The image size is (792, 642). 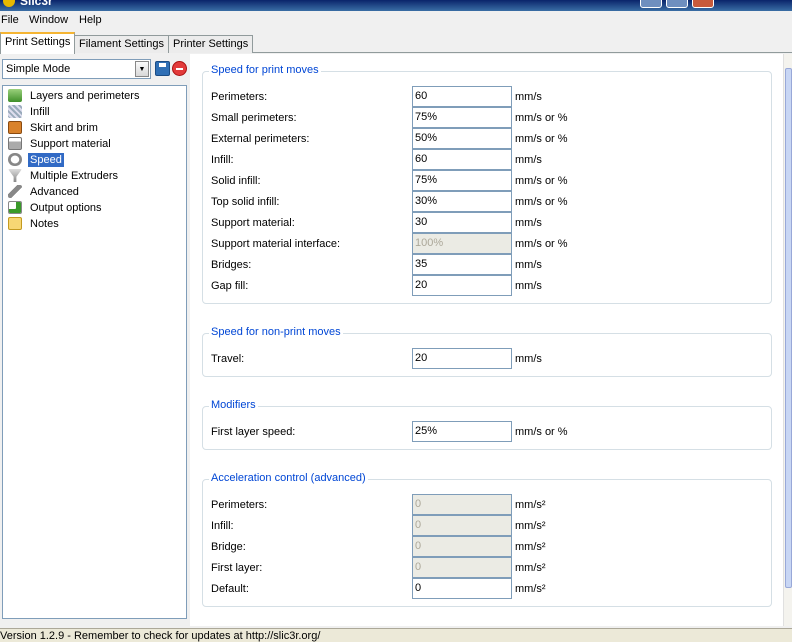 I want to click on group-title: Speed for print moves, so click(x=265, y=70).